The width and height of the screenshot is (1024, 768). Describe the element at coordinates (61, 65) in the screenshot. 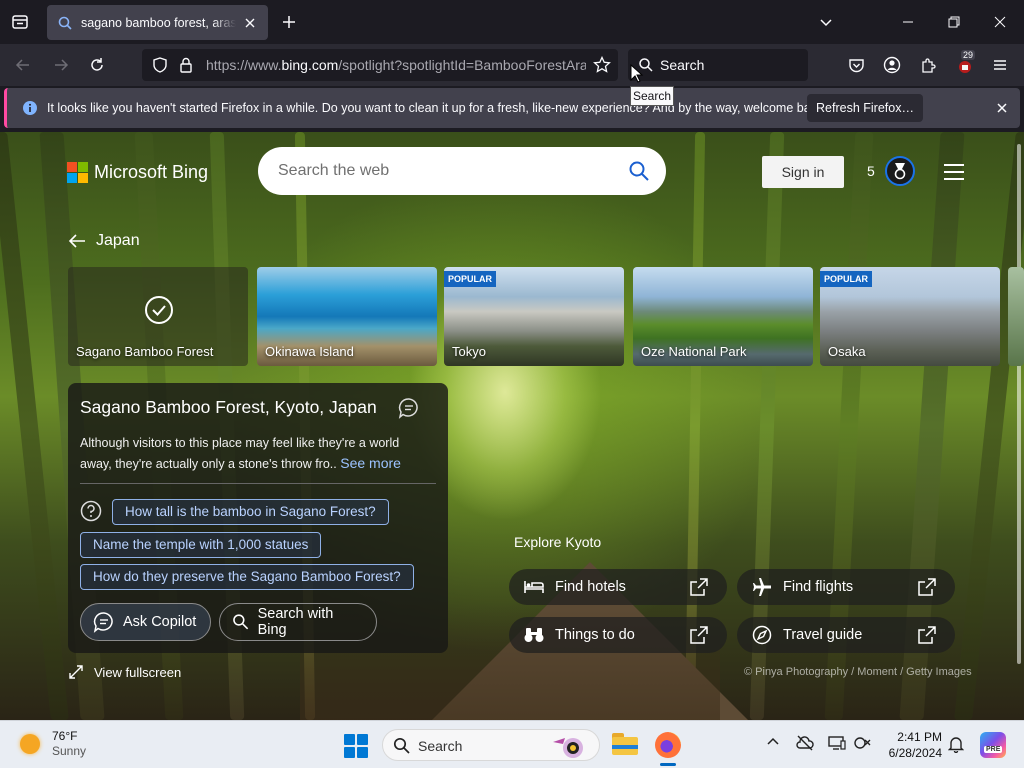

I see `forward-button` at that location.